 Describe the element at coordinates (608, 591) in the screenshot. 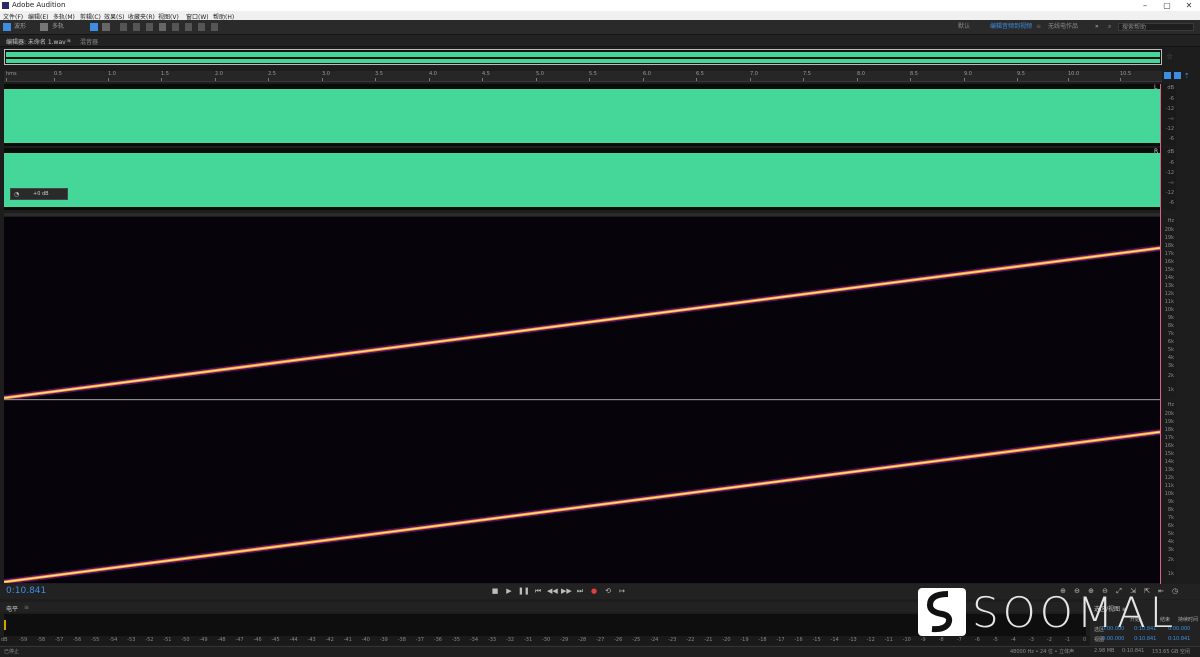

I see `loop-button: ⟲` at that location.